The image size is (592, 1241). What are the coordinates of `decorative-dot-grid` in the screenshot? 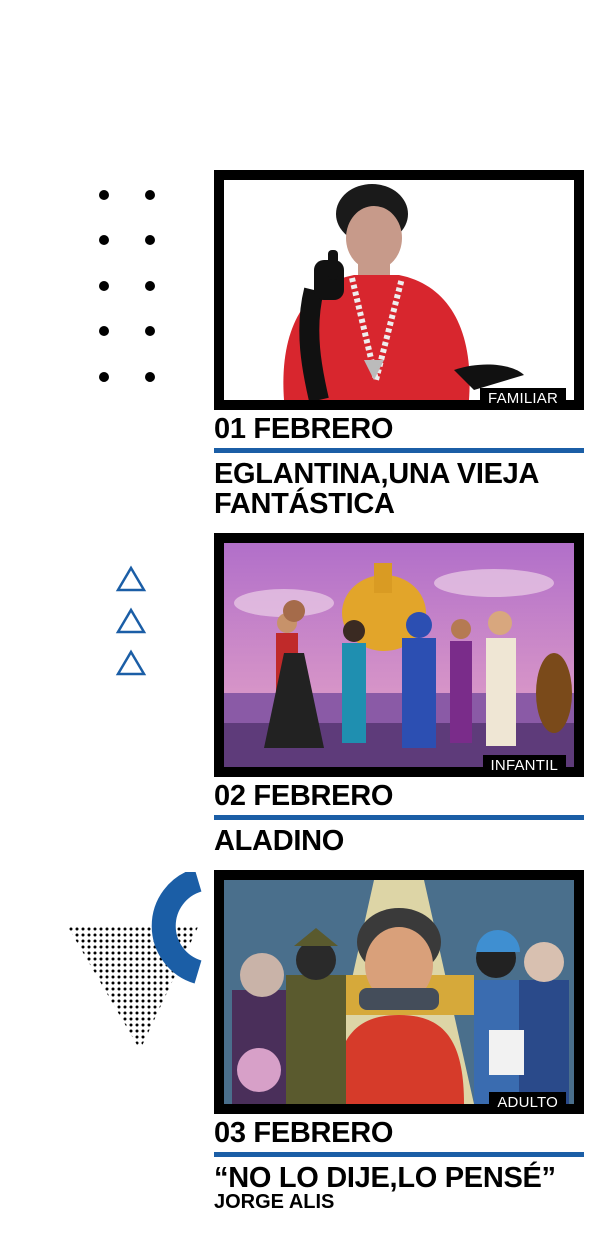 It's located at (129, 287).